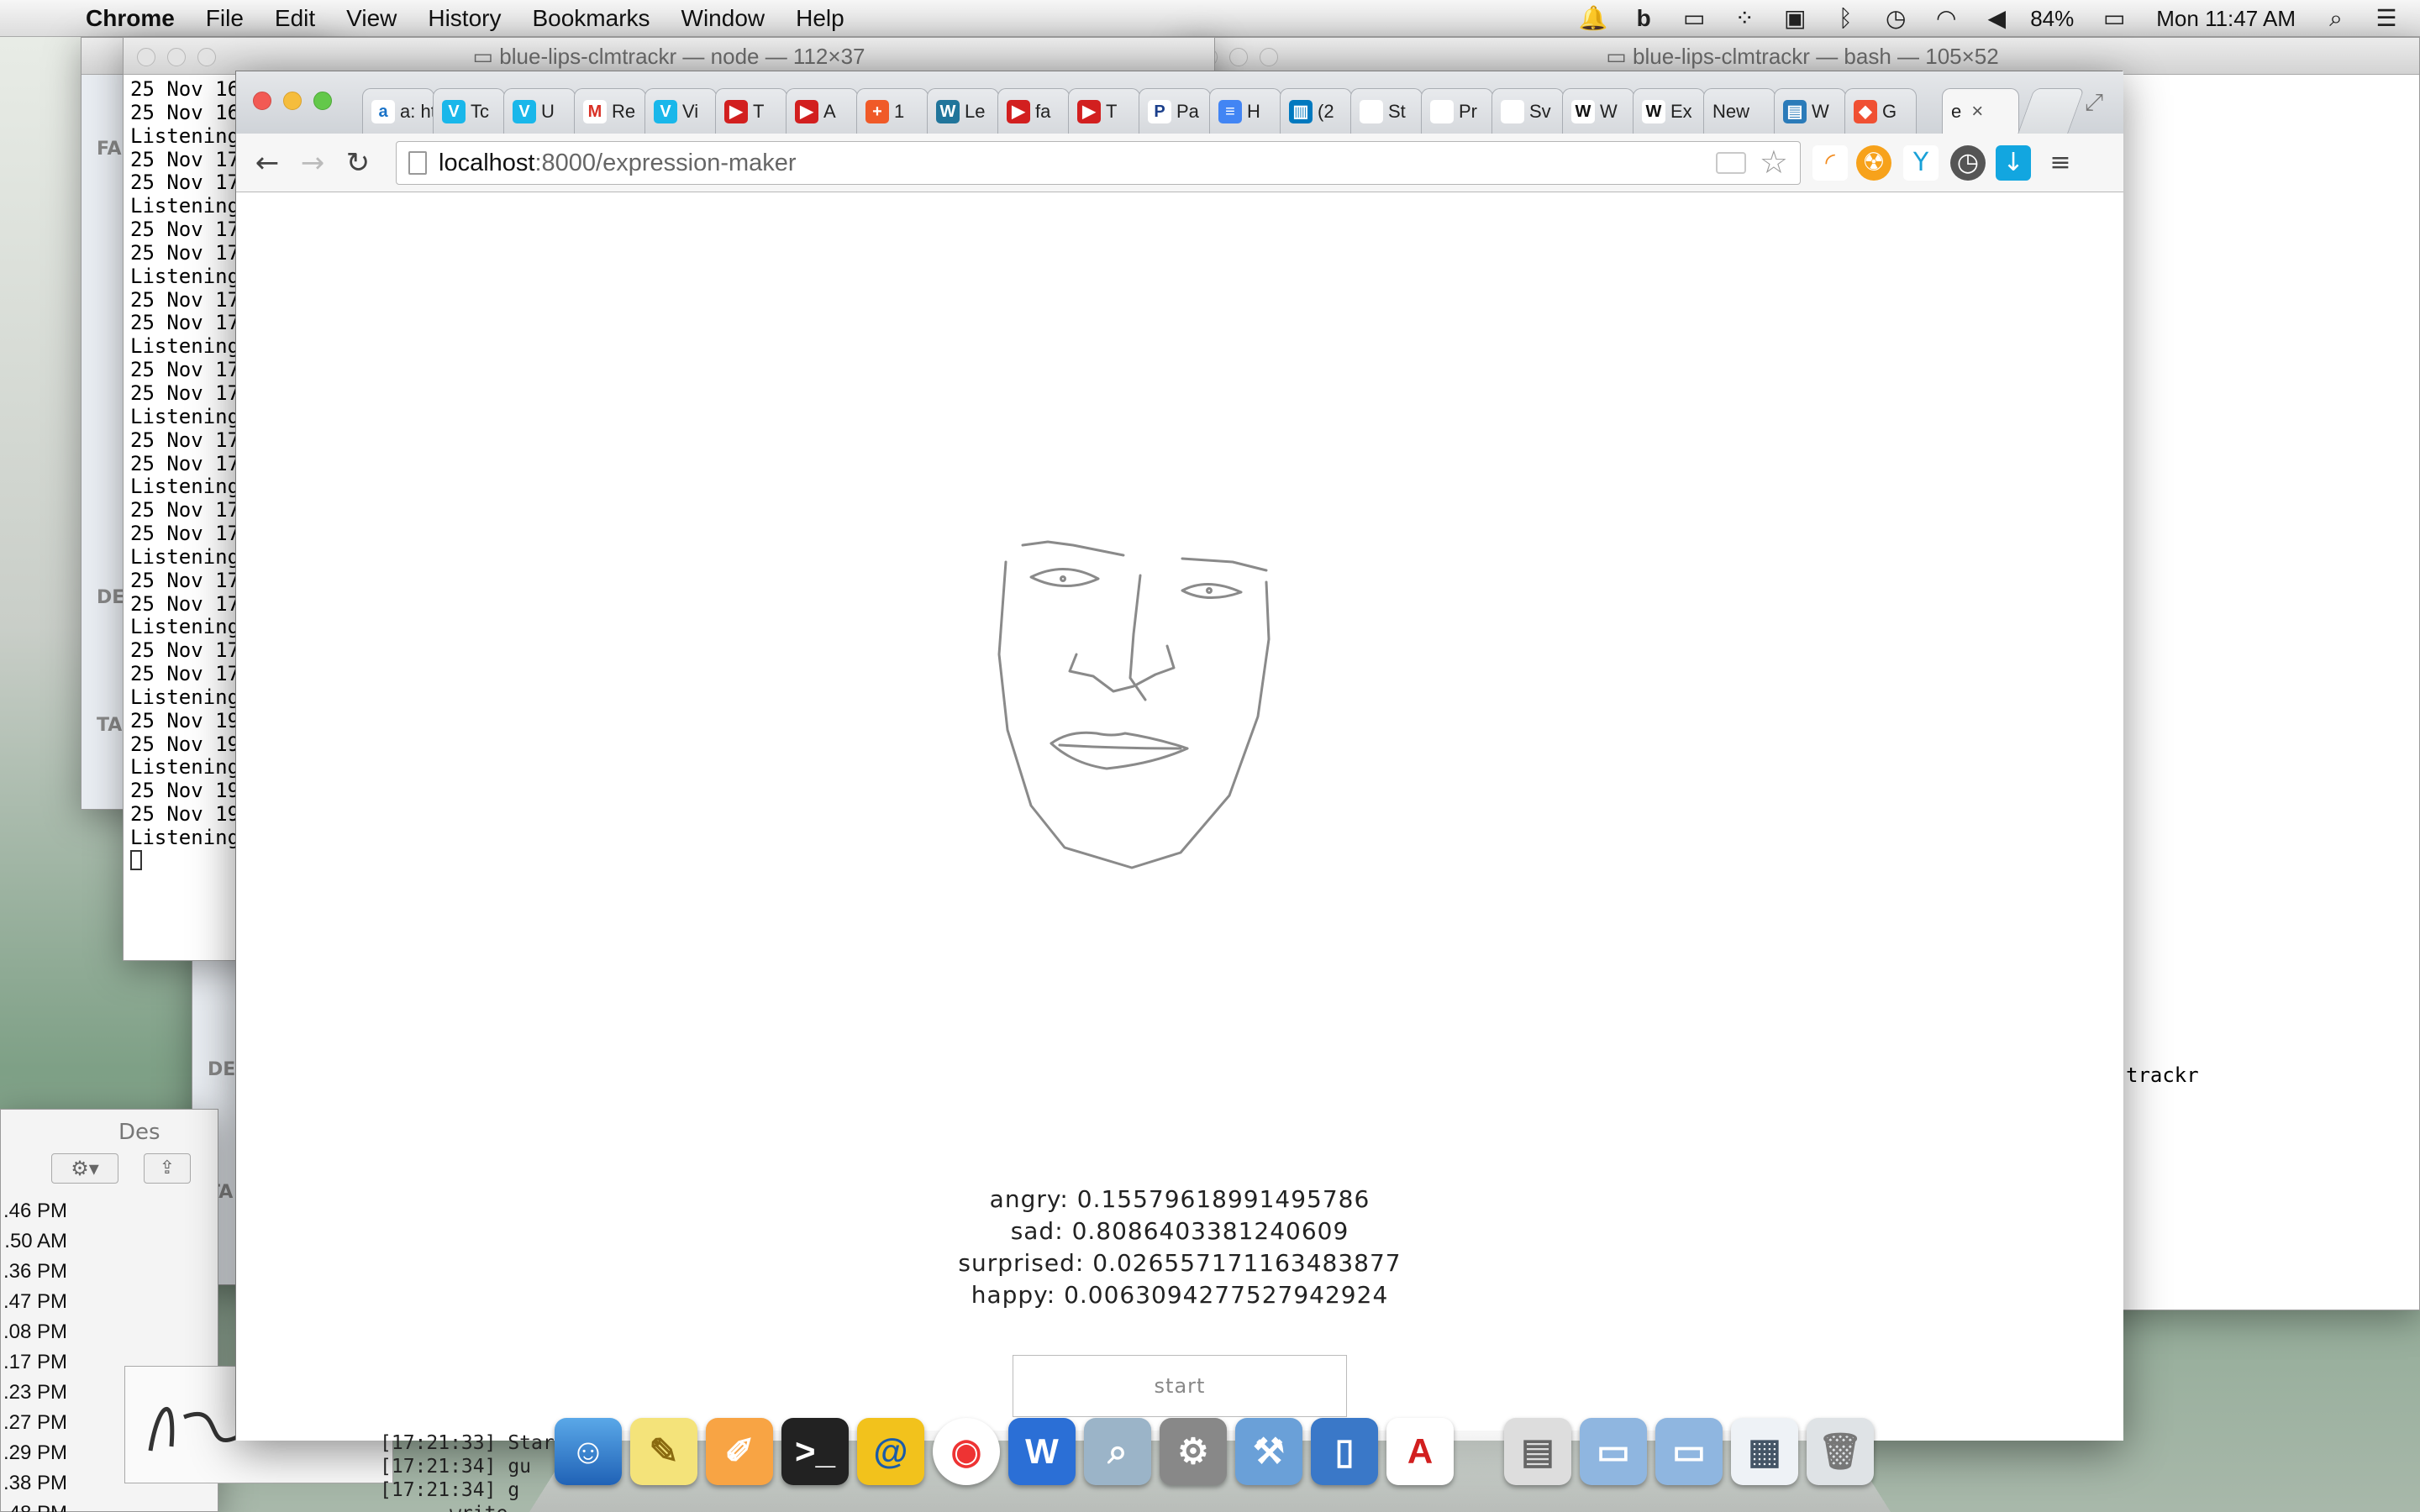 The height and width of the screenshot is (1512, 2420). What do you see at coordinates (2051, 111) in the screenshot?
I see `new-tab-button` at bounding box center [2051, 111].